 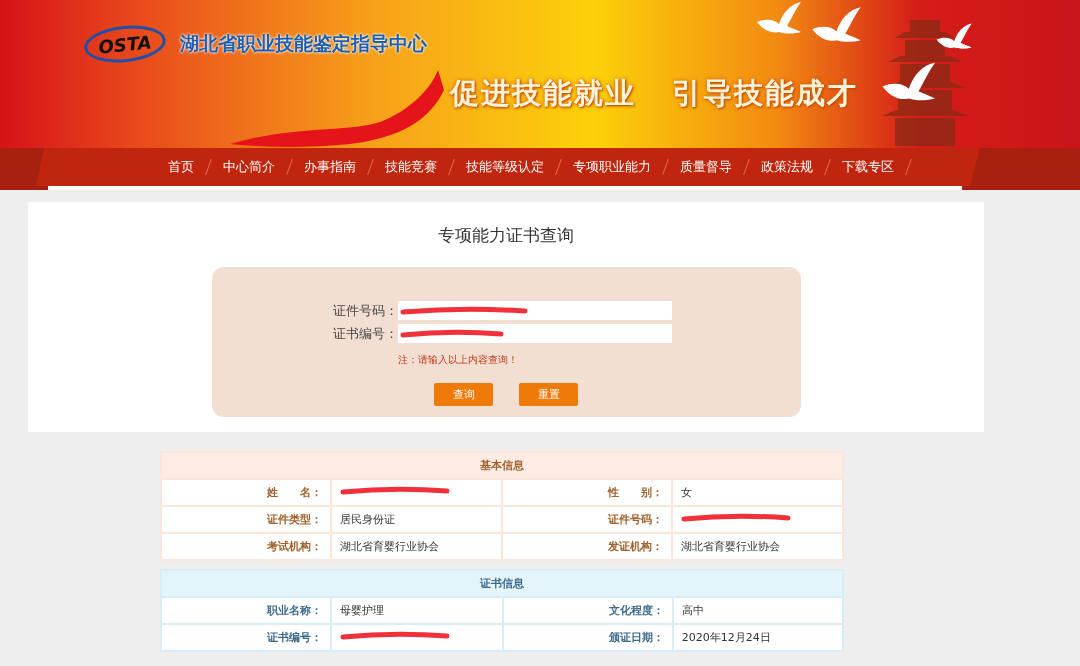 I want to click on nav-link: 专项职业能力, so click(x=612, y=167).